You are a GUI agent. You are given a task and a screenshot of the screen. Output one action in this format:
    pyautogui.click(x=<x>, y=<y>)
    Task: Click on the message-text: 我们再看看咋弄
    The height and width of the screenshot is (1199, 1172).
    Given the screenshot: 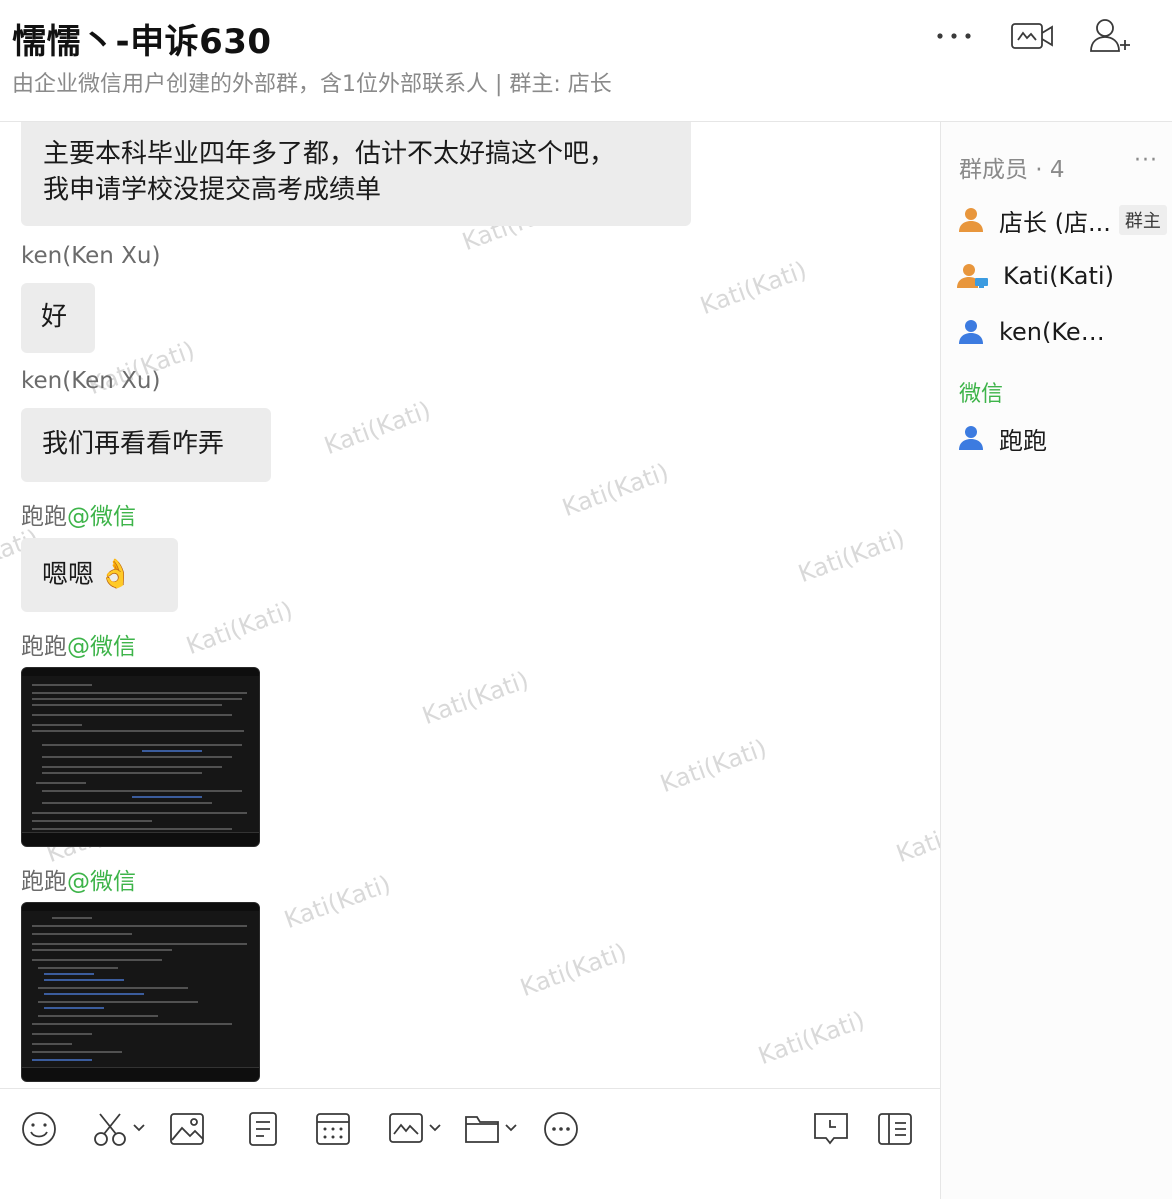 What is the action you would take?
    pyautogui.click(x=133, y=444)
    